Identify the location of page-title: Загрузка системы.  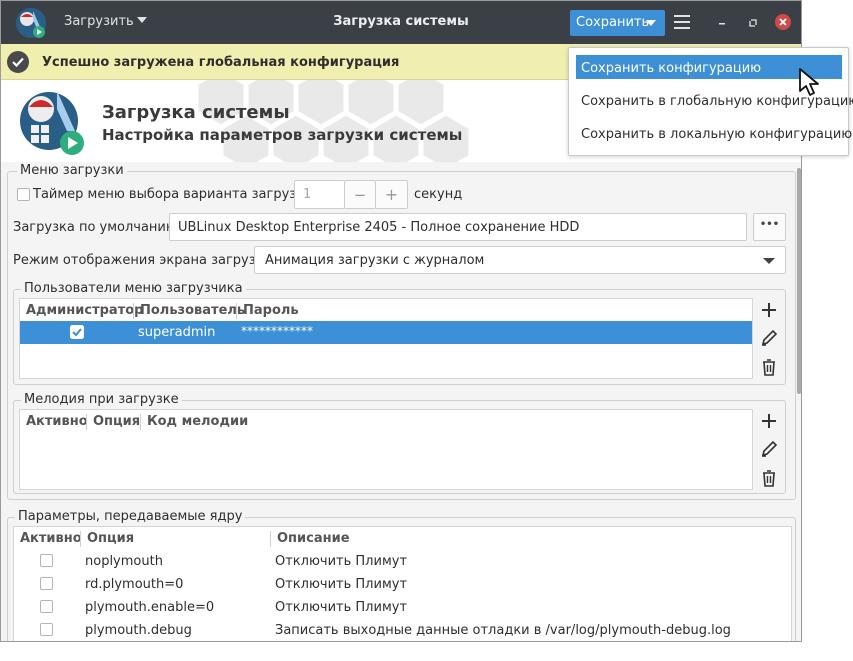
(196, 112).